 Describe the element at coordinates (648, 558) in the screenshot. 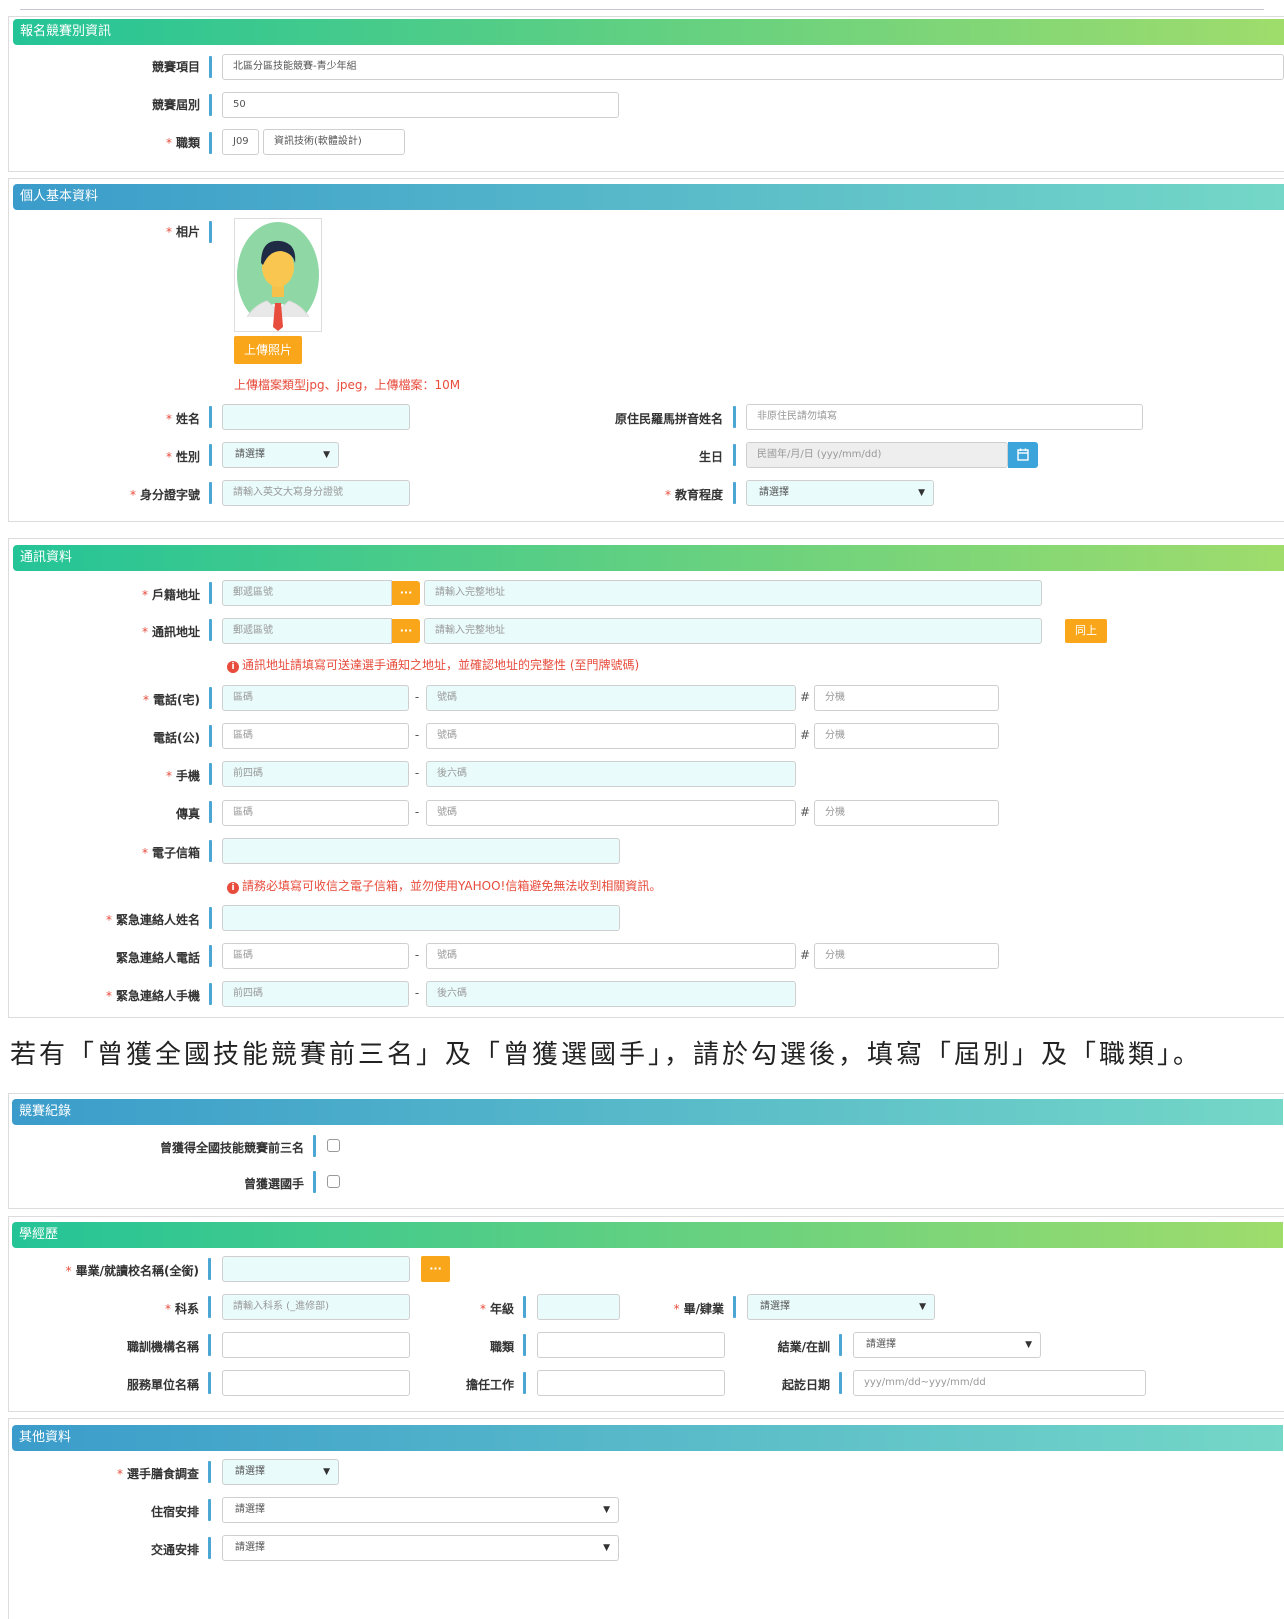

I see `section-header-contact: 通訊資料` at that location.